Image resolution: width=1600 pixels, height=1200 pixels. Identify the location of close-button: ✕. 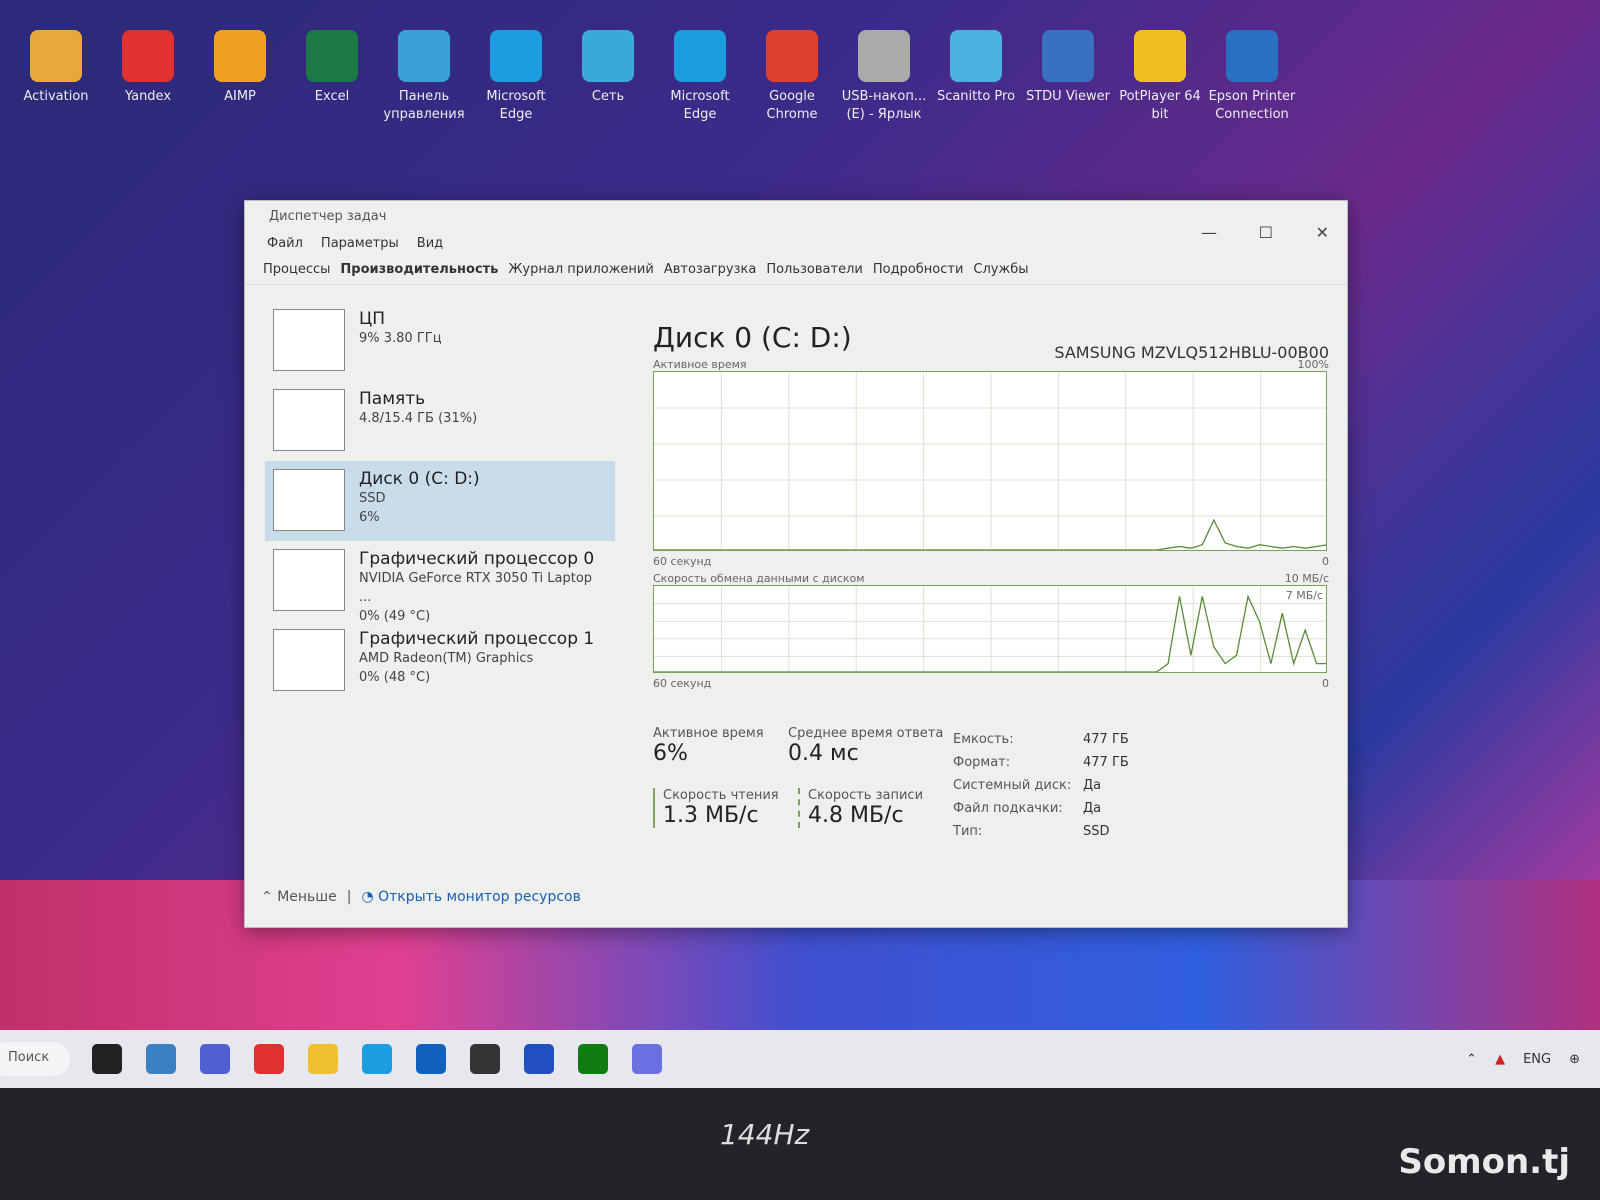
(1322, 232).